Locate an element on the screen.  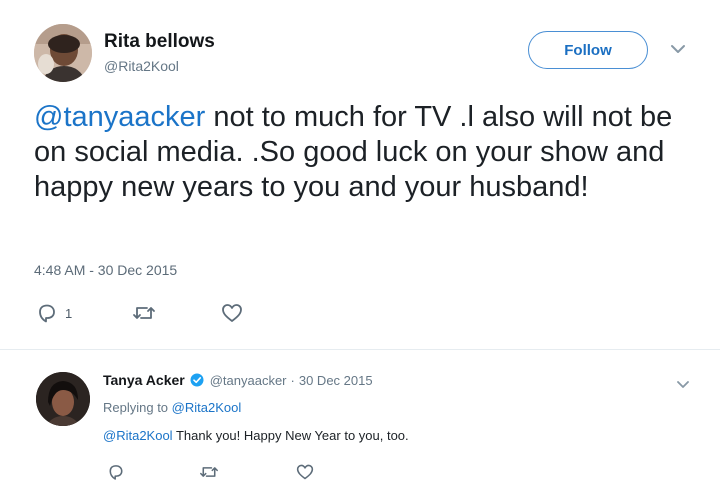
reply-count: 1 is located at coordinates (69, 313).